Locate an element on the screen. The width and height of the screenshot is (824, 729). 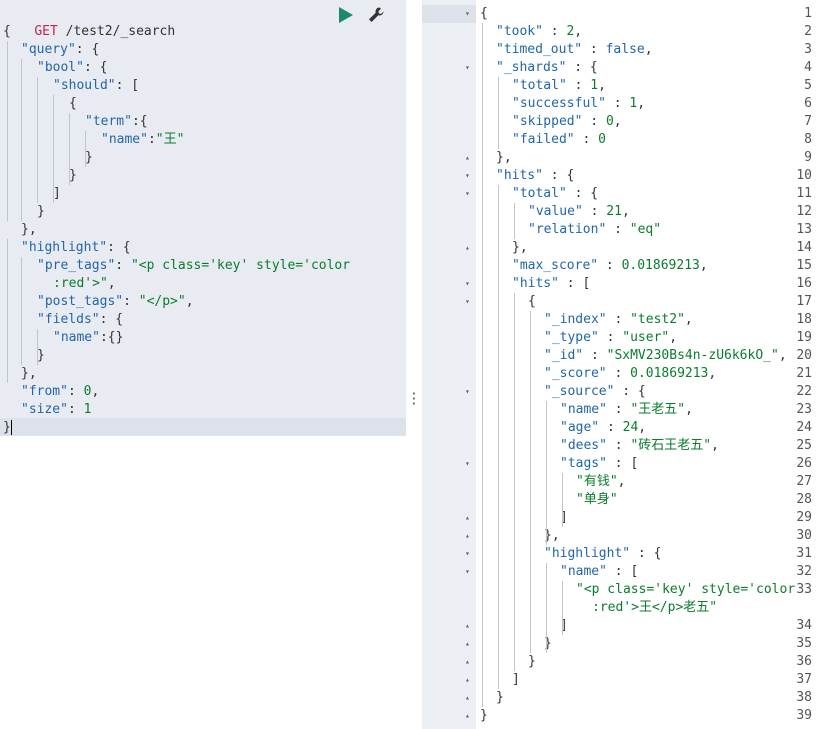
response-code-line: "age" : 24, is located at coordinates (603, 428).